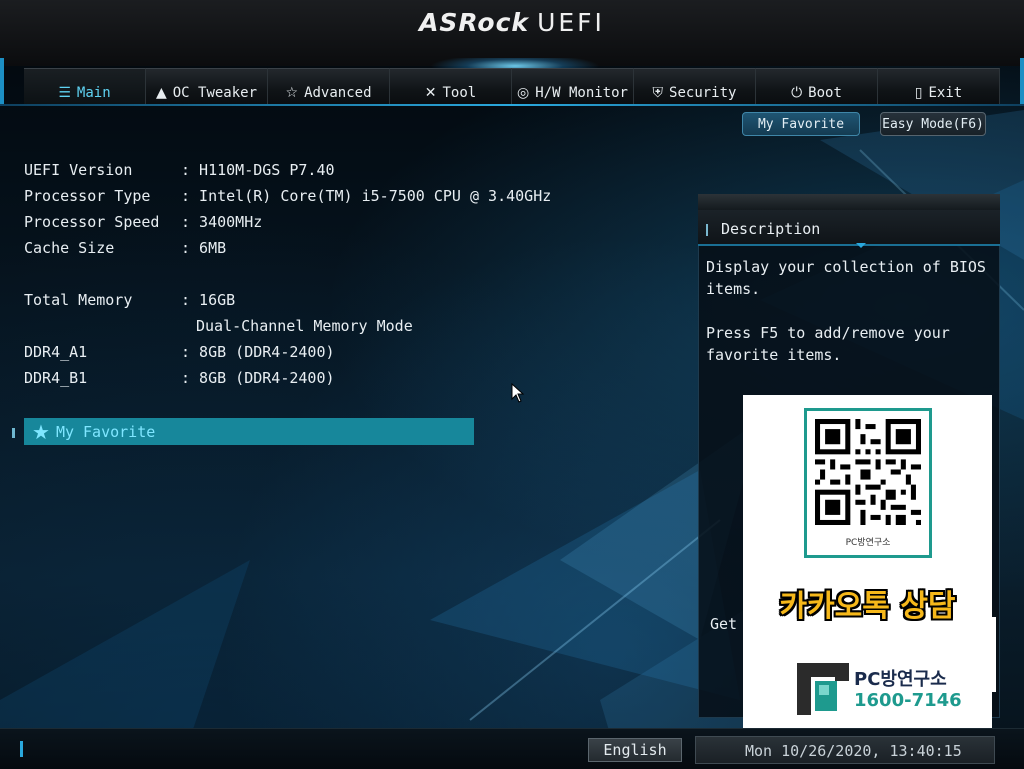 This screenshot has width=1024, height=769. What do you see at coordinates (87, 196) in the screenshot?
I see `processor-type-label: Processor Type` at bounding box center [87, 196].